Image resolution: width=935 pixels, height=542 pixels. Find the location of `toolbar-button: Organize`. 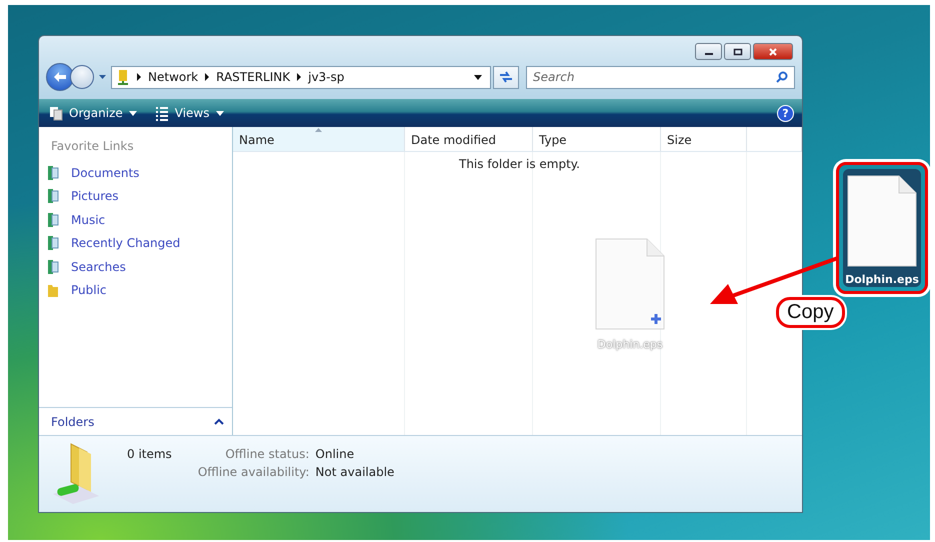

toolbar-button: Organize is located at coordinates (93, 113).